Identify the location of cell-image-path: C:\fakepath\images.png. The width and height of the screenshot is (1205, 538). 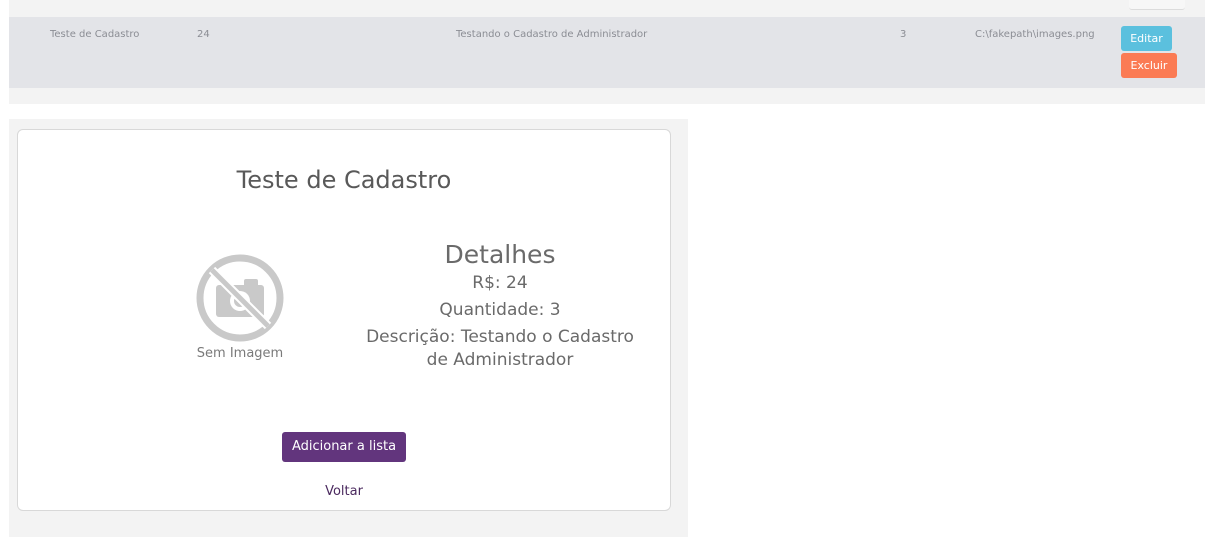
(1035, 34).